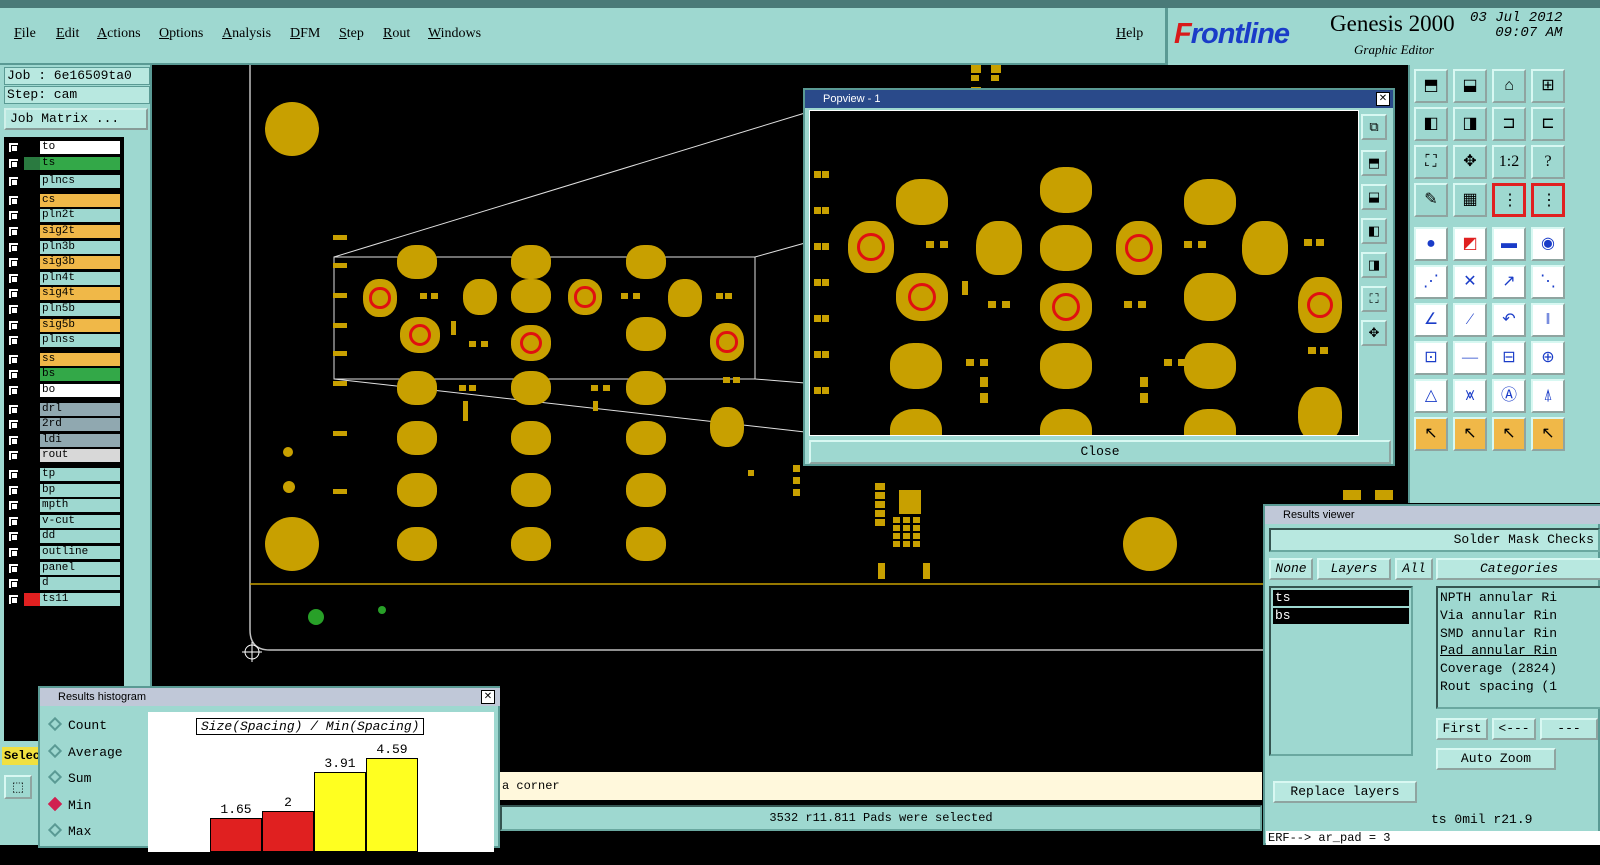 The width and height of the screenshot is (1600, 865). What do you see at coordinates (1514, 729) in the screenshot?
I see `prev-button: <---` at bounding box center [1514, 729].